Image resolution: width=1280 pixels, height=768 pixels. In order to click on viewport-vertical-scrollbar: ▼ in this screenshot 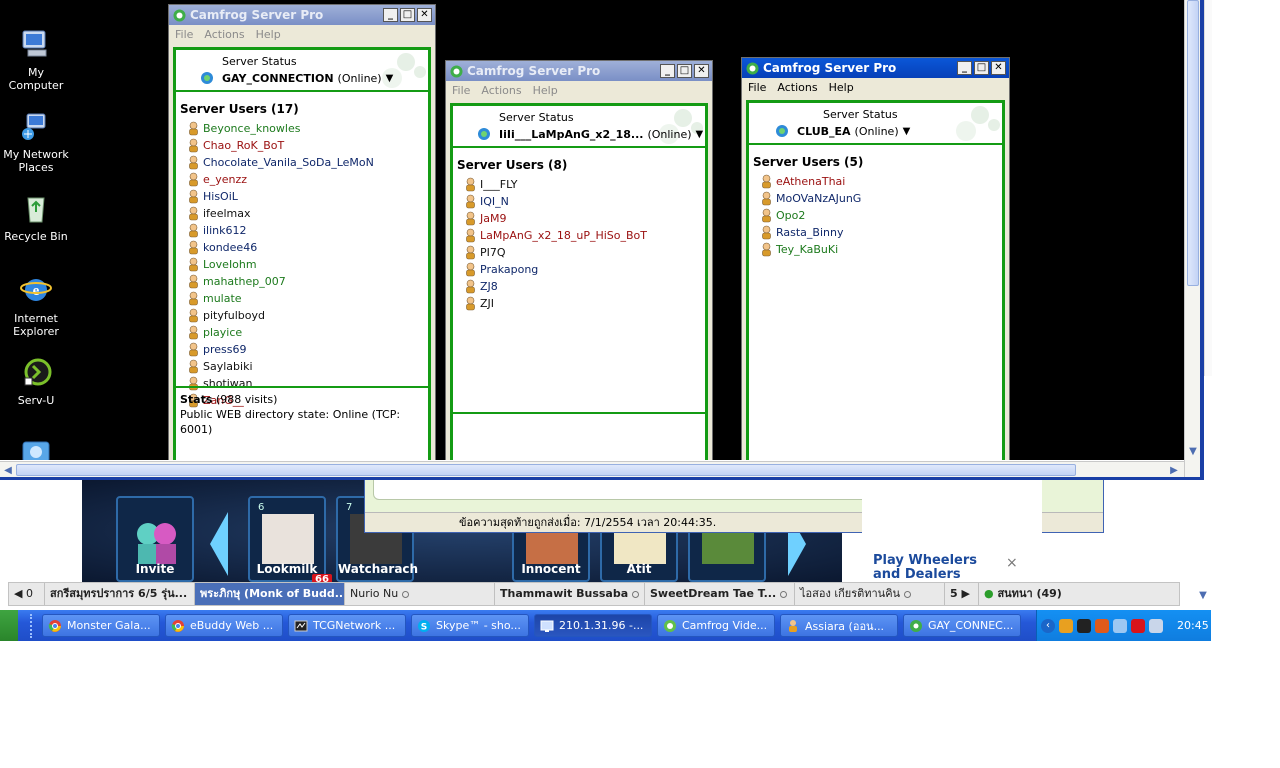, I will do `click(1192, 238)`.